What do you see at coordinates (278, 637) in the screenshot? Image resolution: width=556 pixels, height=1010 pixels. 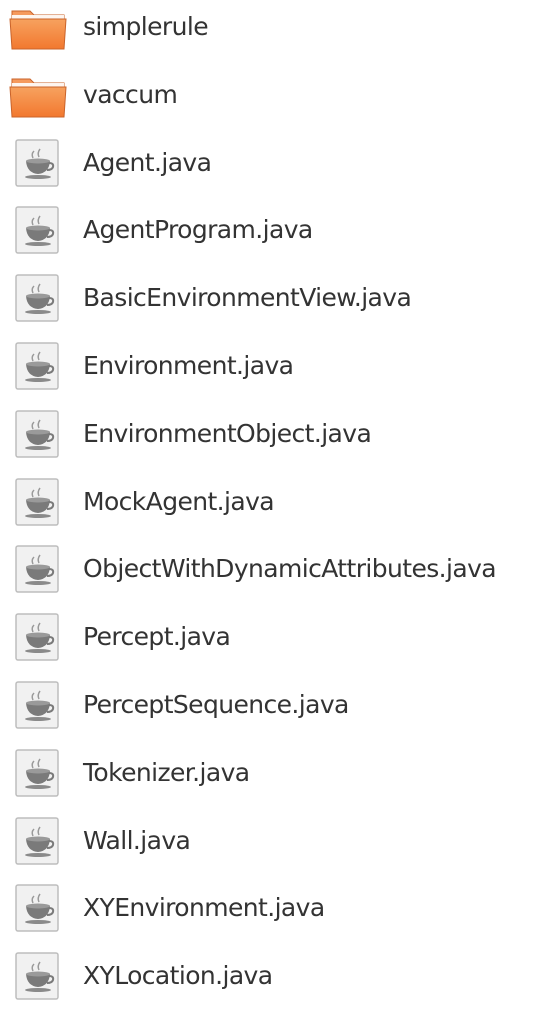 I see `file-item: Percept.java` at bounding box center [278, 637].